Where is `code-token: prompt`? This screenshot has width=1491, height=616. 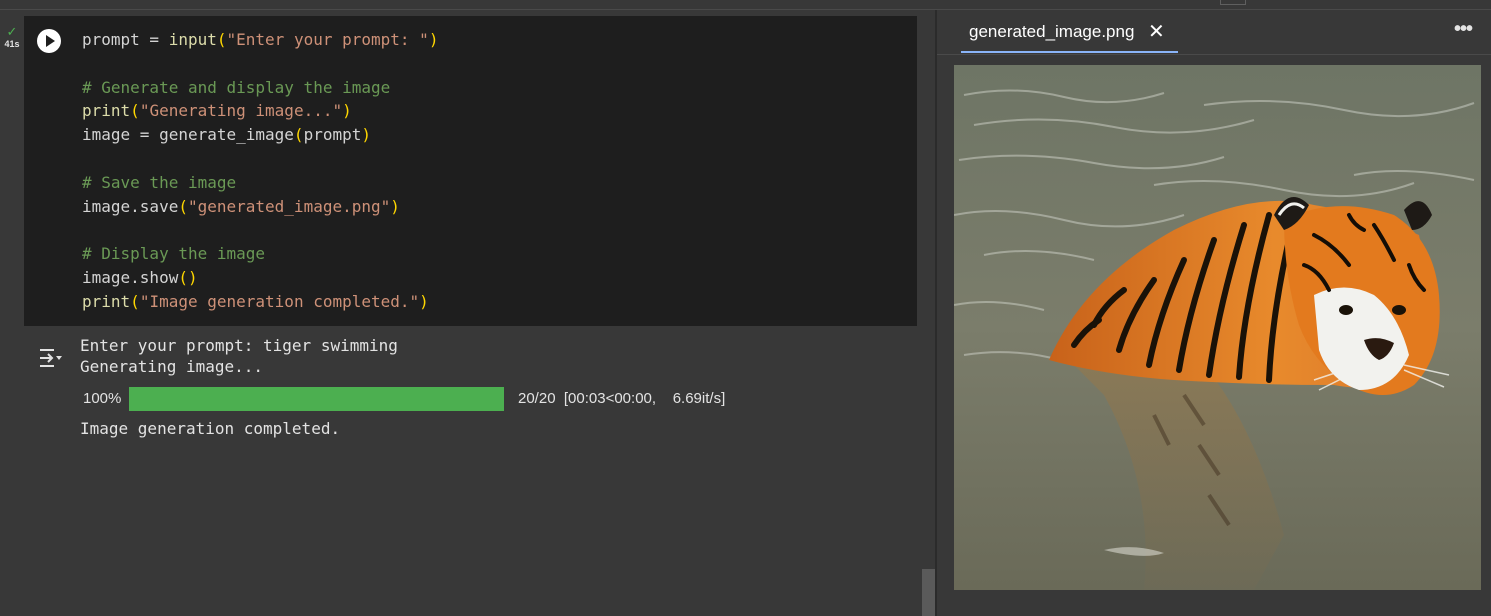 code-token: prompt is located at coordinates (332, 135).